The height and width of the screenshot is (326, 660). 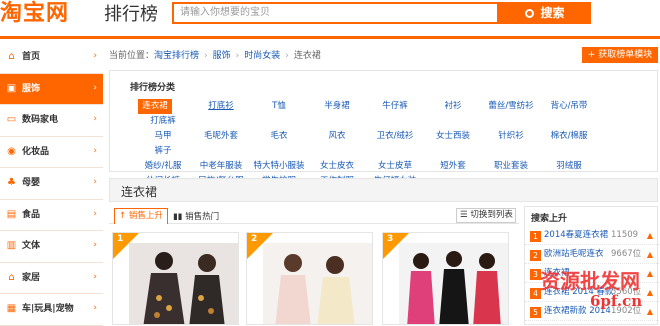 I want to click on breadcrumb-current: 连衣裙, so click(x=307, y=56).